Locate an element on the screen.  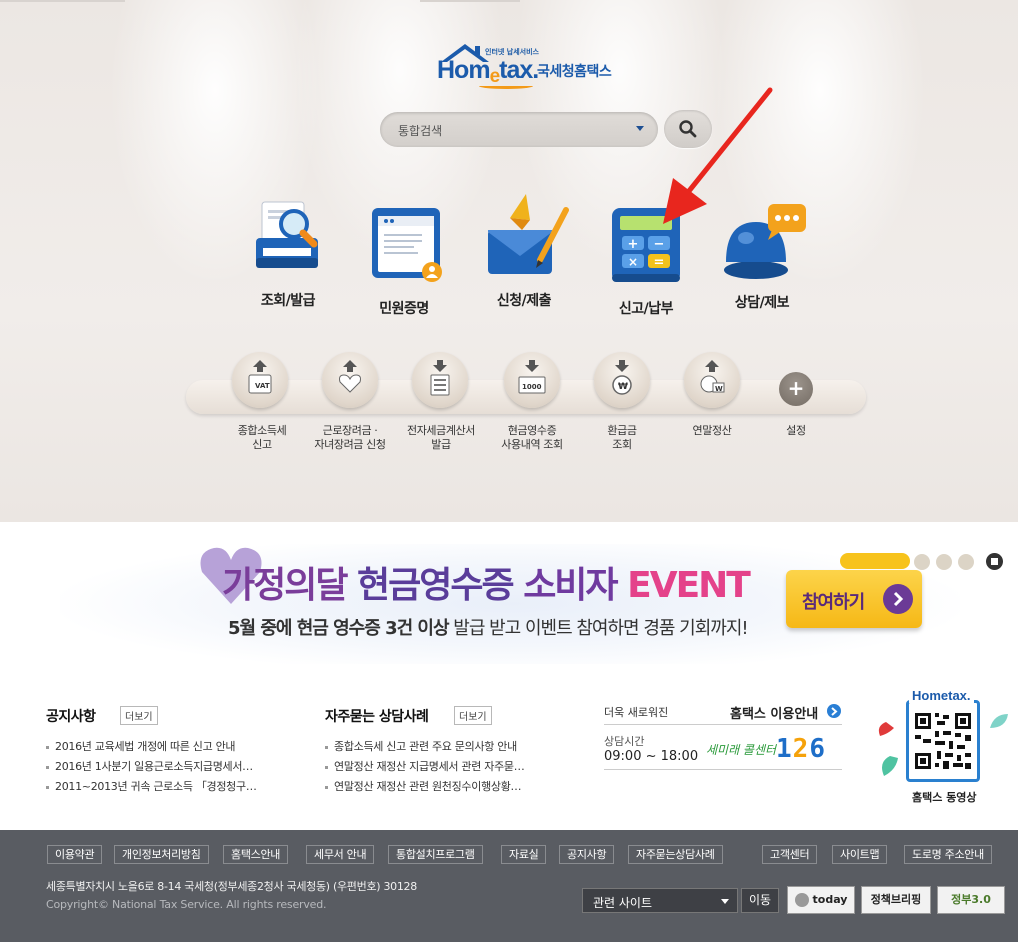
qr-code-box is located at coordinates (943, 741).